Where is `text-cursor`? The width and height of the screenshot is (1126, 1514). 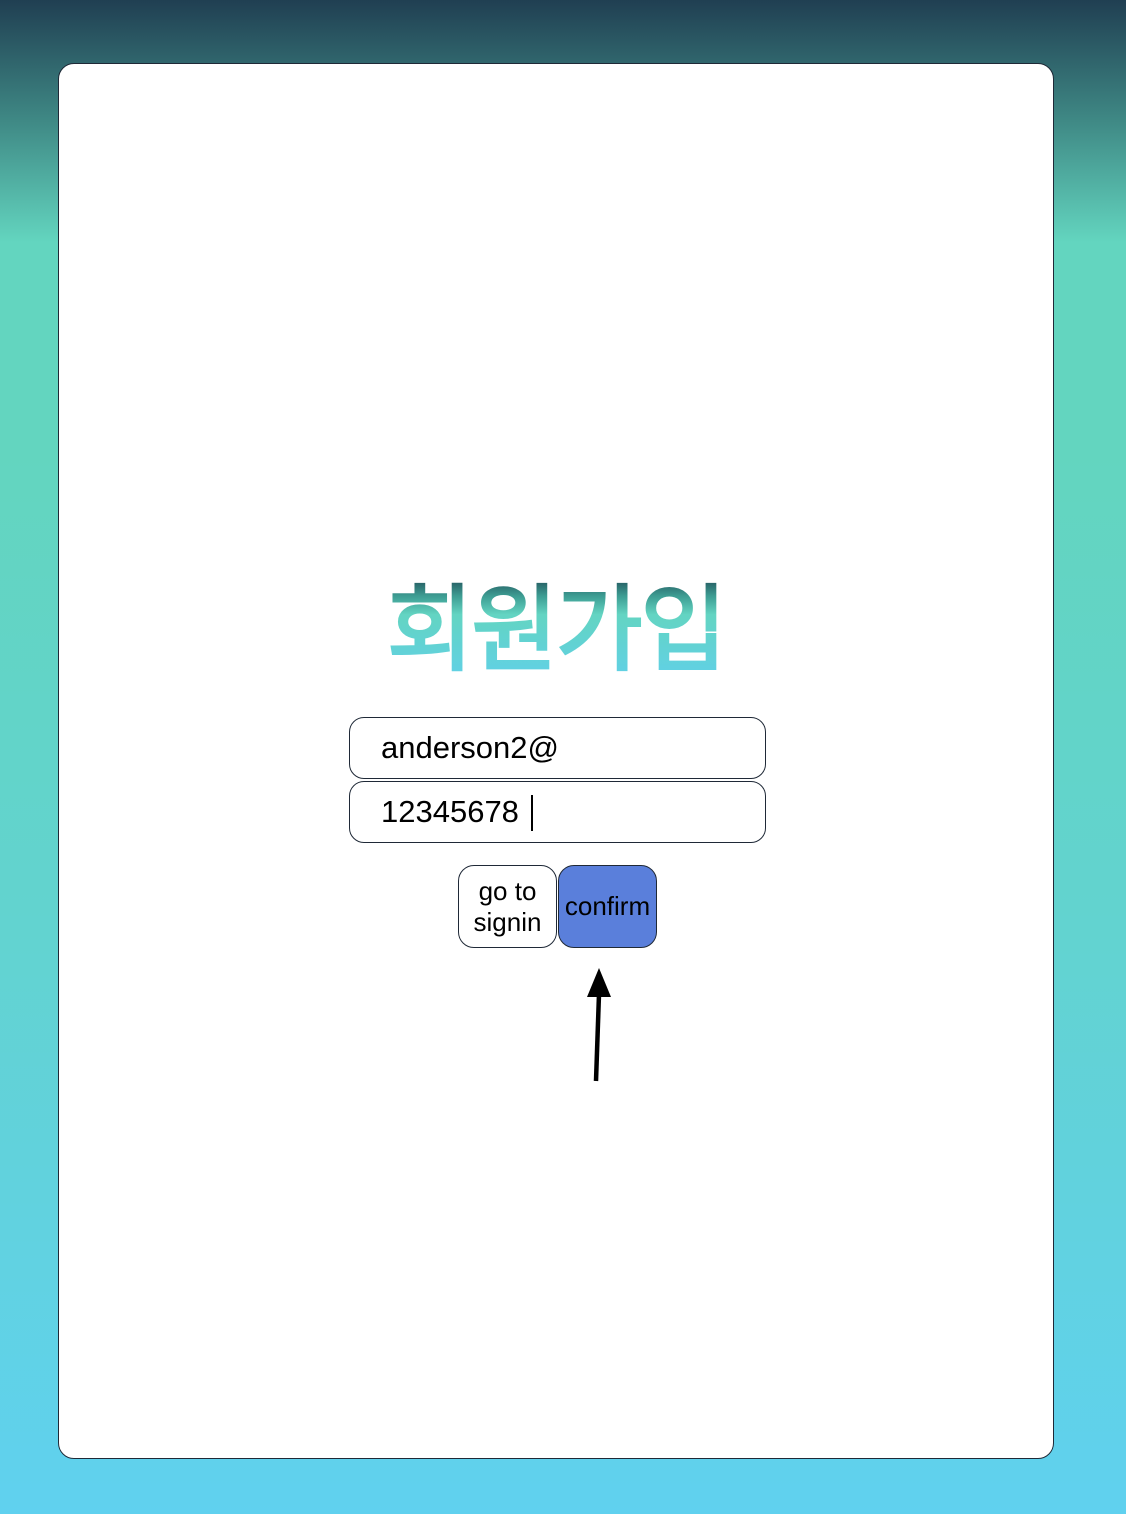 text-cursor is located at coordinates (532, 813).